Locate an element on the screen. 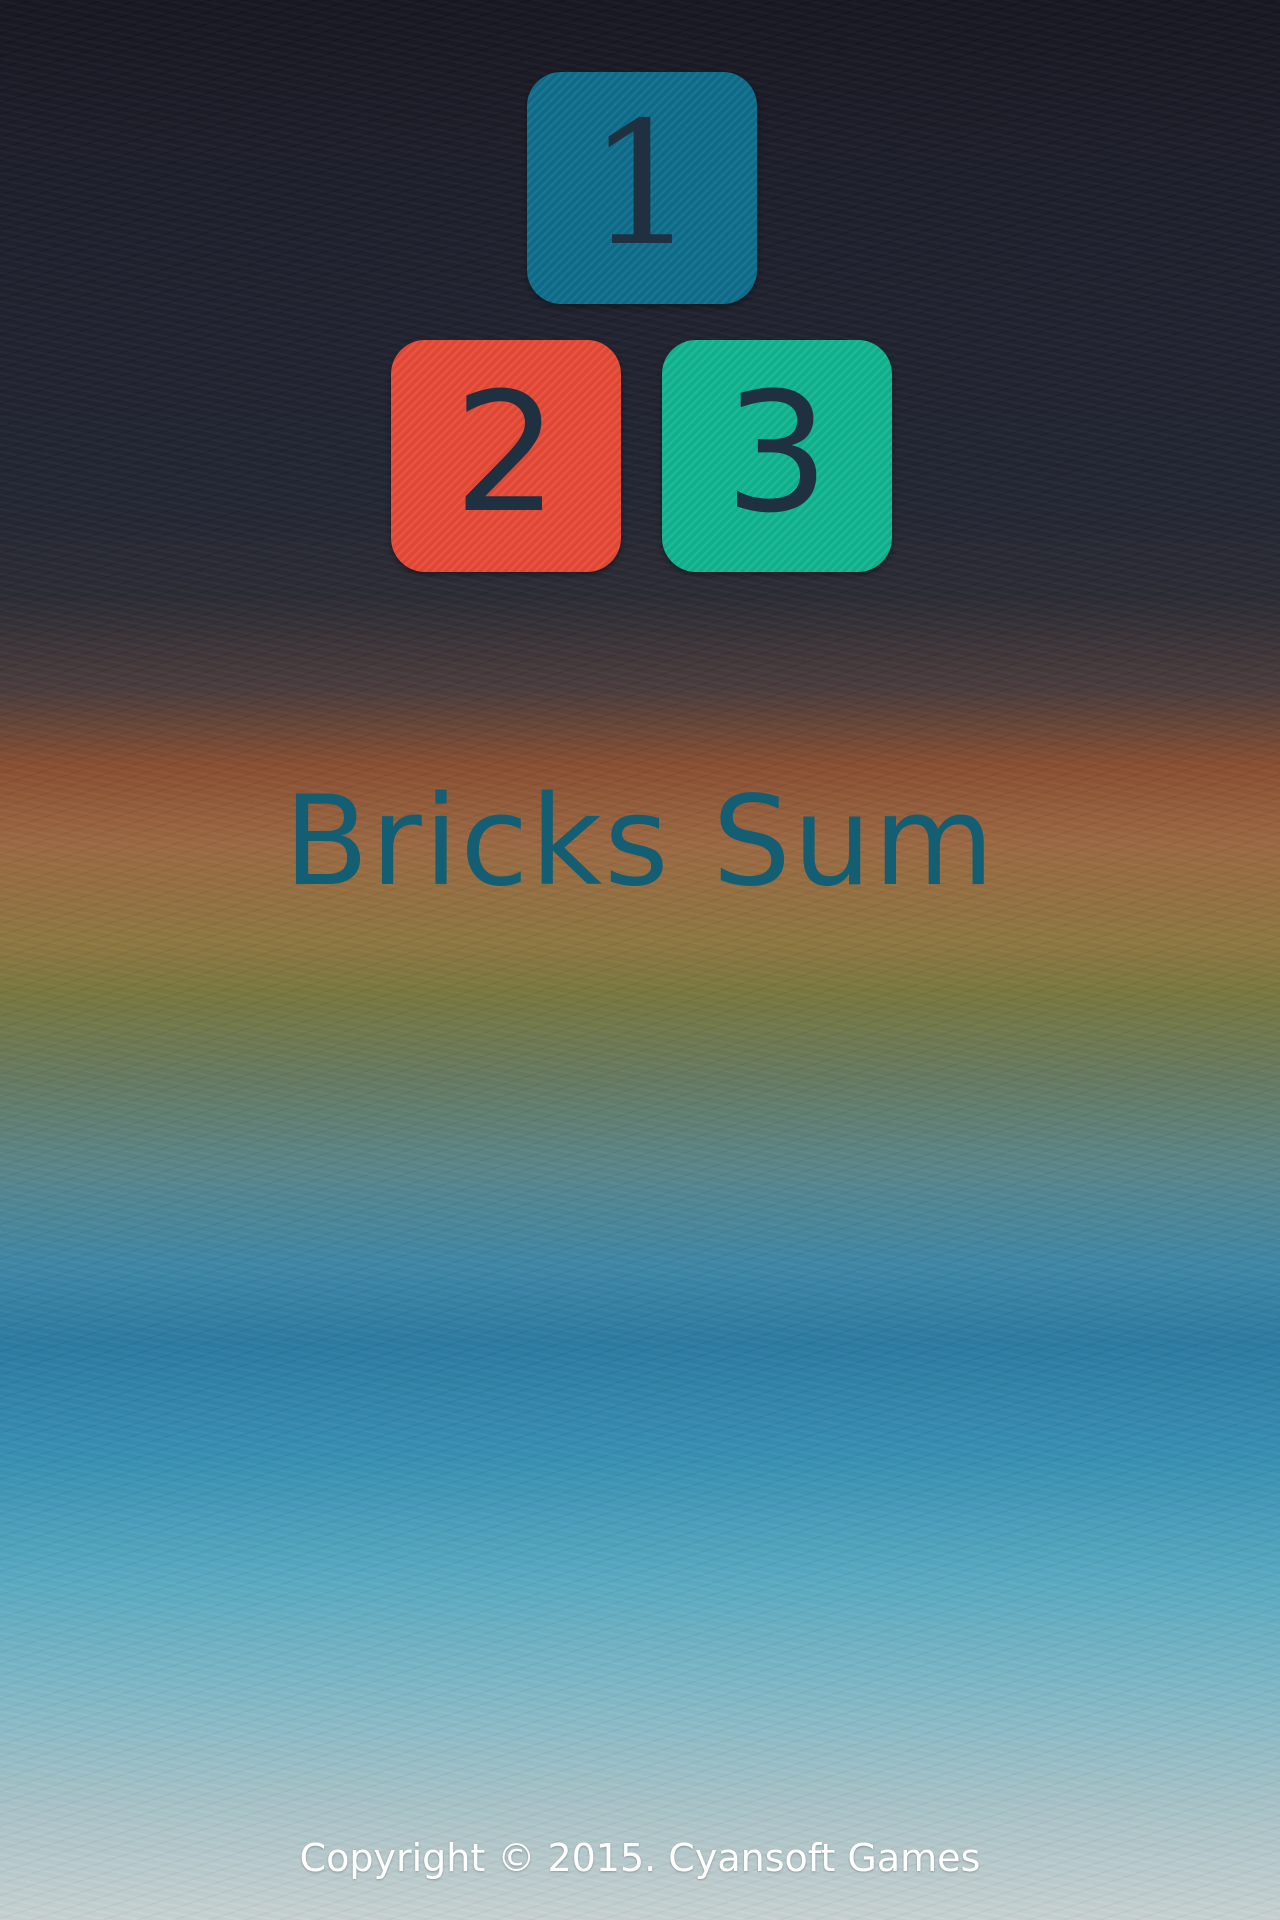 This screenshot has height=1920, width=1280. brick-three: 3 is located at coordinates (777, 456).